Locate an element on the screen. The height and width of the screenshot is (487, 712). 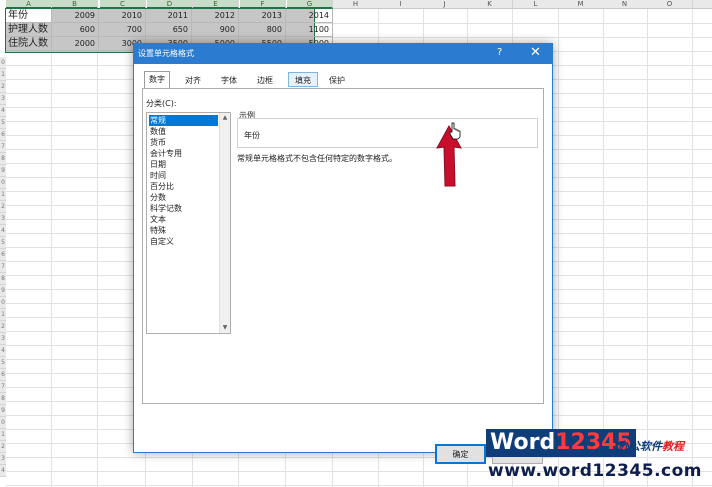
category-item: 会计专用 is located at coordinates (183, 153).